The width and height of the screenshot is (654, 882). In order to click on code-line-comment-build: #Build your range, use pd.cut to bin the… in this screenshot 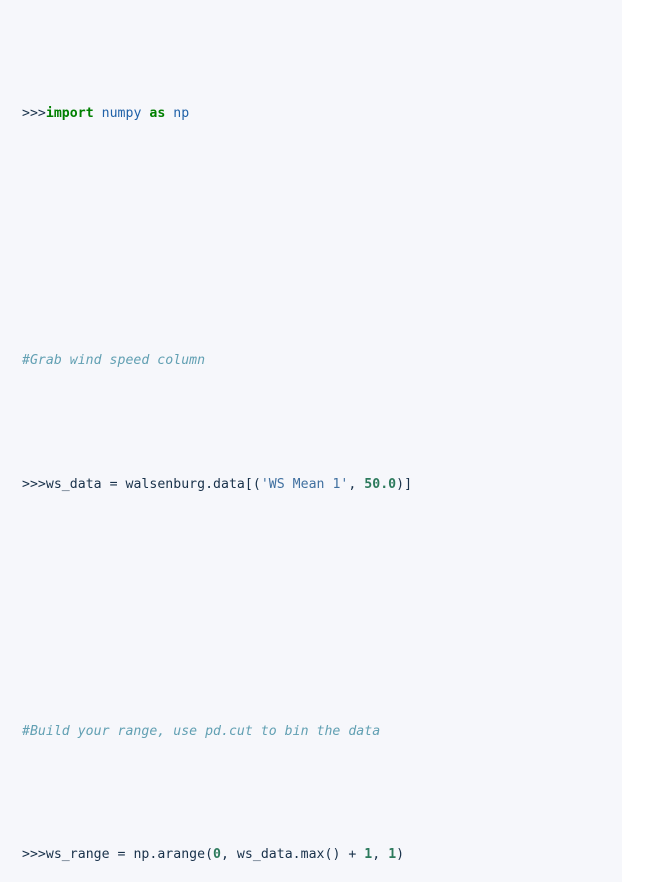, I will do `click(322, 732)`.